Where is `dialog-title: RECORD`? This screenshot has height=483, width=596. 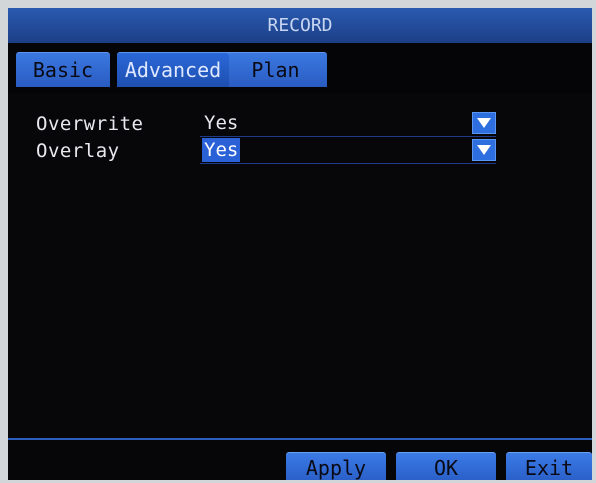 dialog-title: RECORD is located at coordinates (300, 25).